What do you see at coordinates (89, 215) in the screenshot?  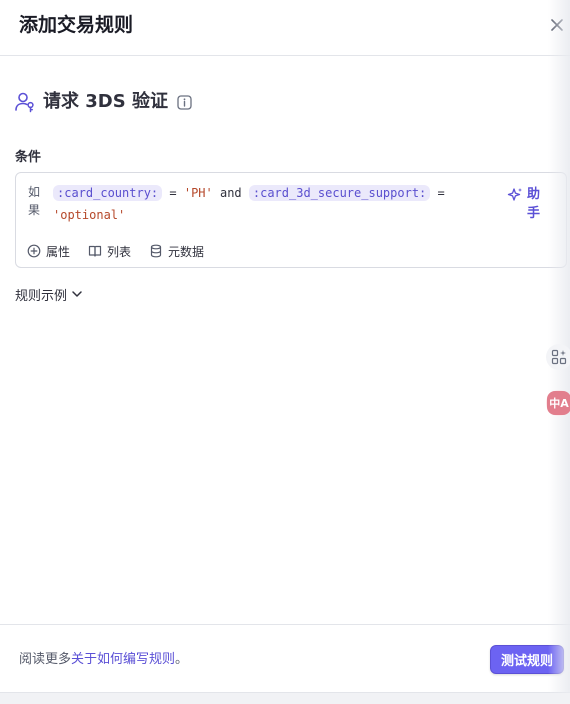 I see `string-value: 'optional'` at bounding box center [89, 215].